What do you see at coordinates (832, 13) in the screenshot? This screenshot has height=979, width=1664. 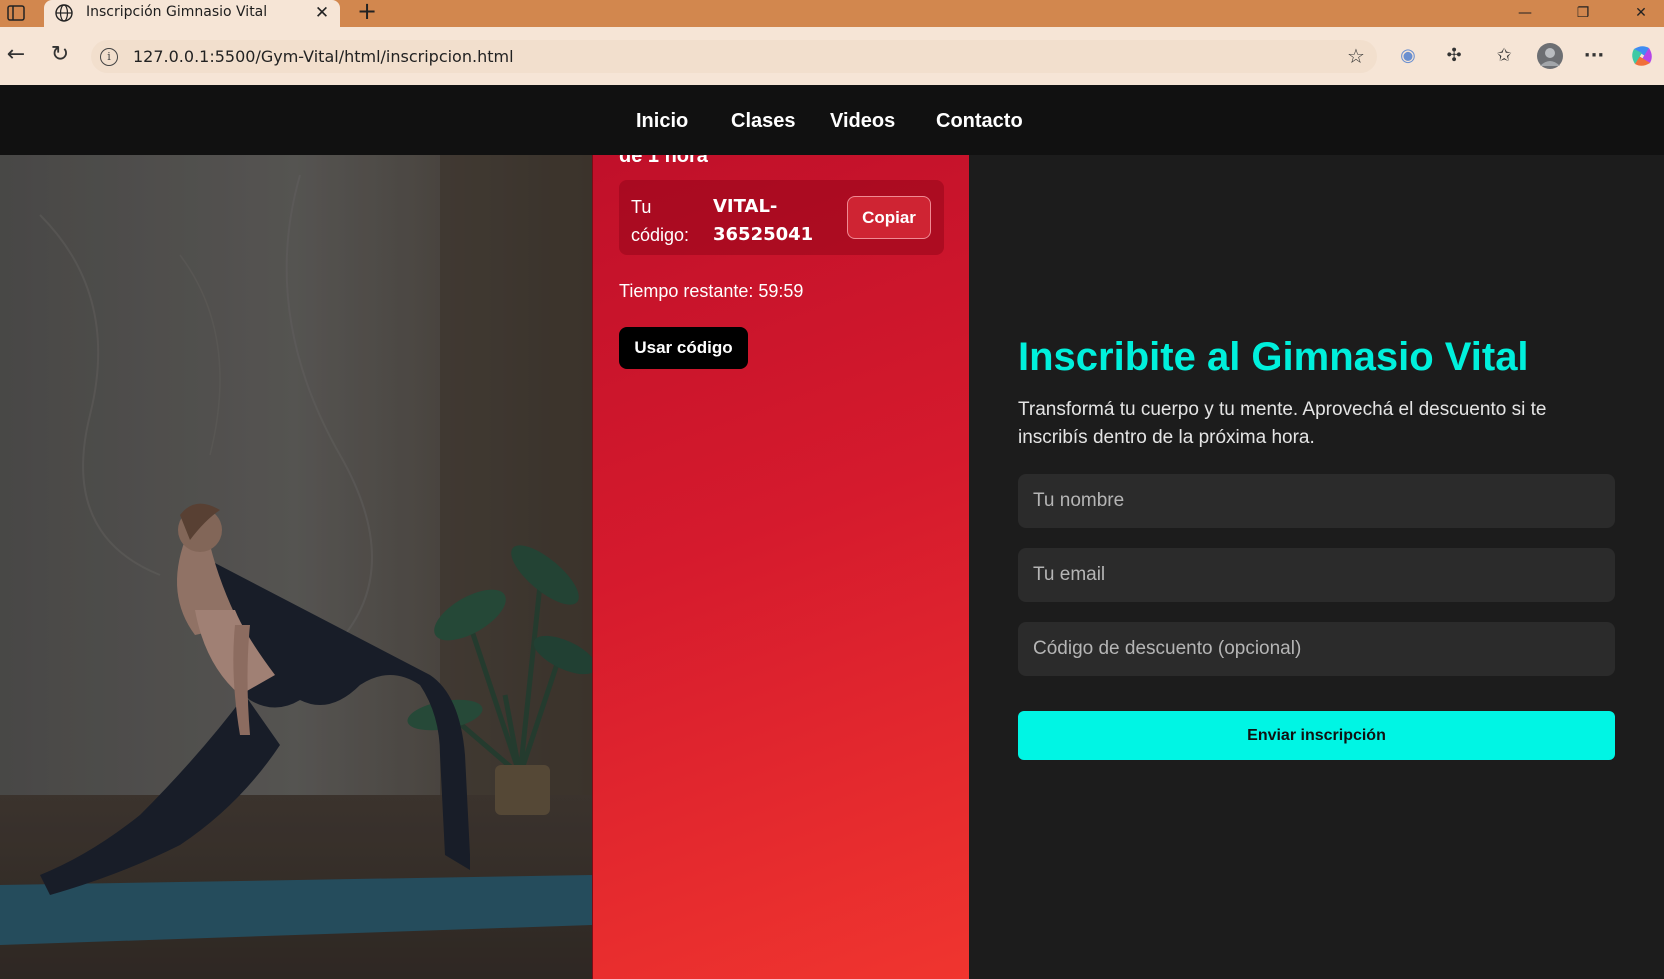 I see `browser-tab-strip: Inscripción Gimnasio Vital ✕ + — ❐ ✕` at bounding box center [832, 13].